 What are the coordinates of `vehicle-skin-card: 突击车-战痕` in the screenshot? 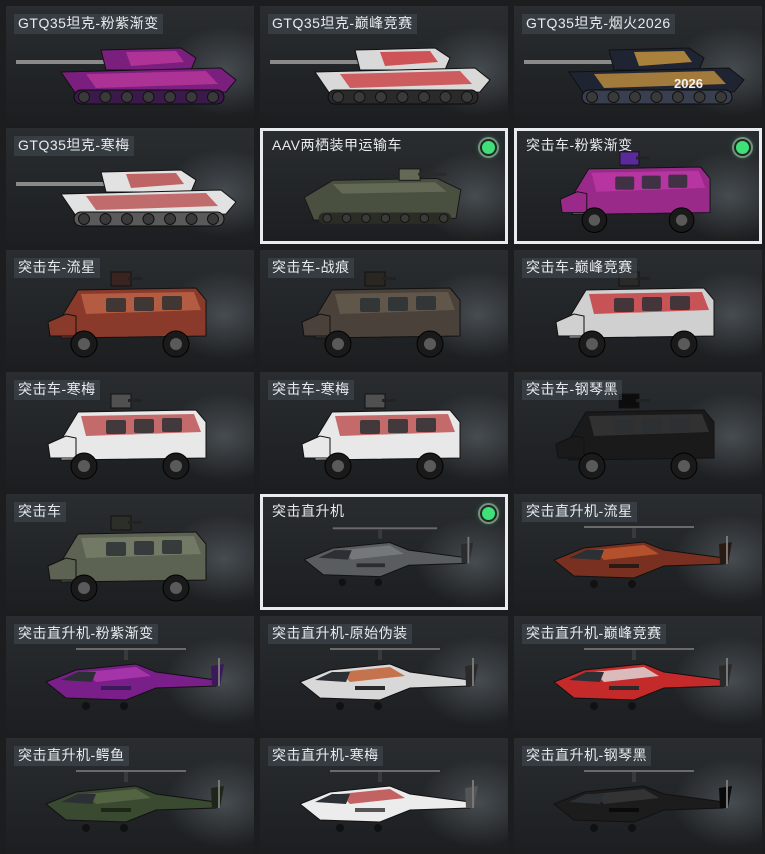 It's located at (384, 308).